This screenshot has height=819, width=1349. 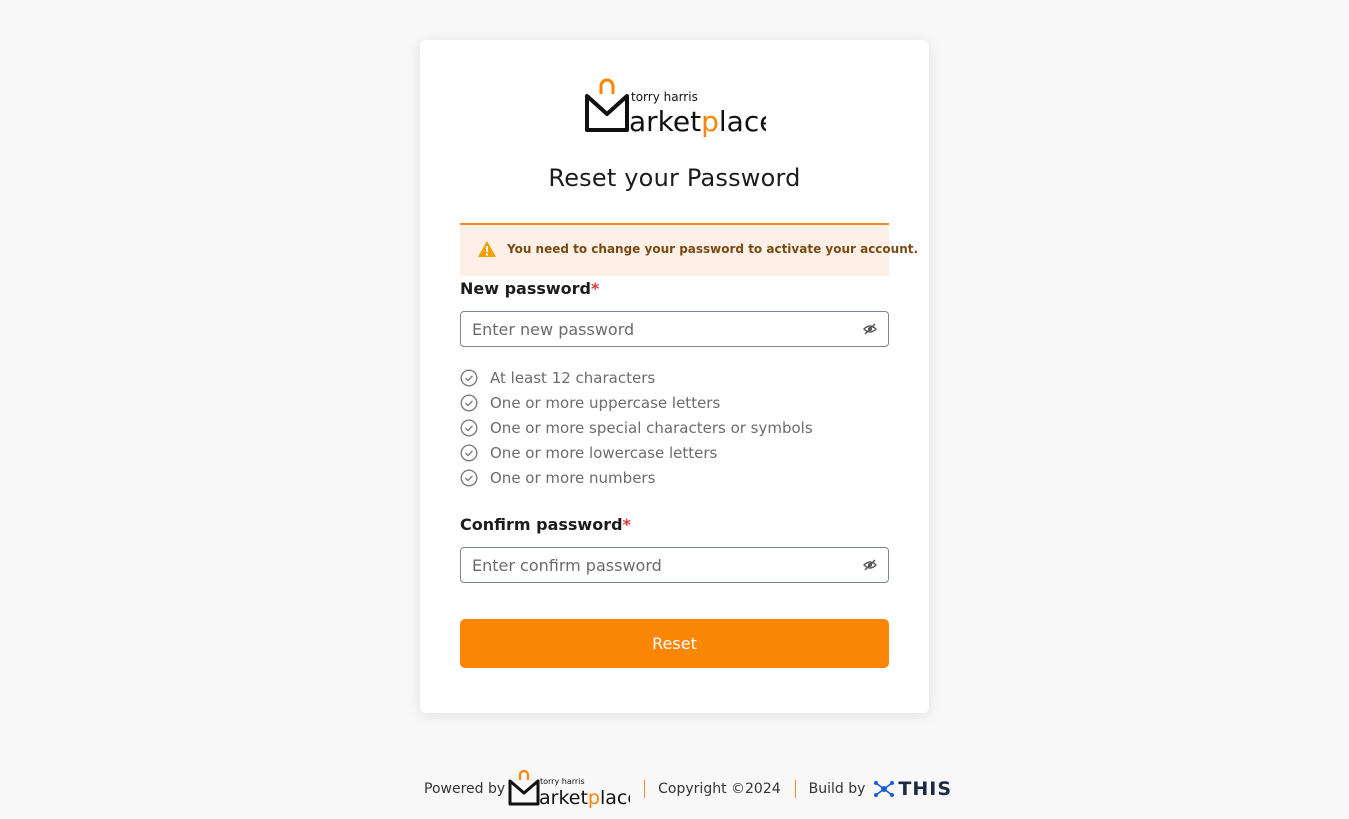 What do you see at coordinates (719, 789) in the screenshot?
I see `copyright-text: Copyright ©2024` at bounding box center [719, 789].